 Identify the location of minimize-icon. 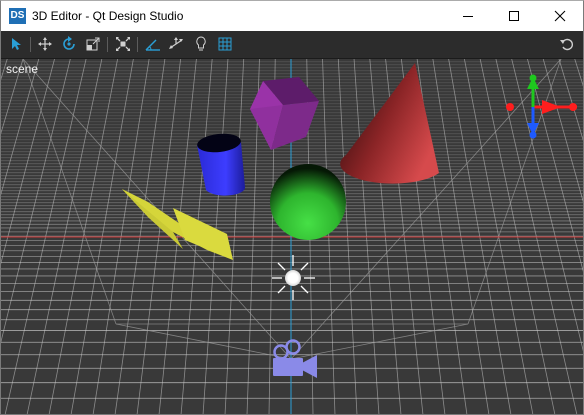
(468, 16).